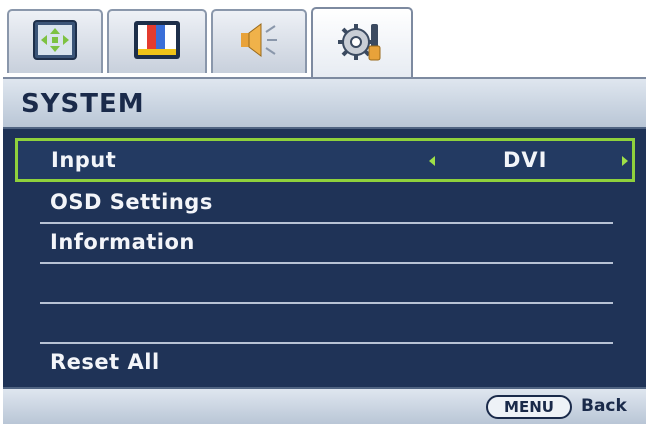  What do you see at coordinates (432, 161) in the screenshot?
I see `arrow-left-icon` at bounding box center [432, 161].